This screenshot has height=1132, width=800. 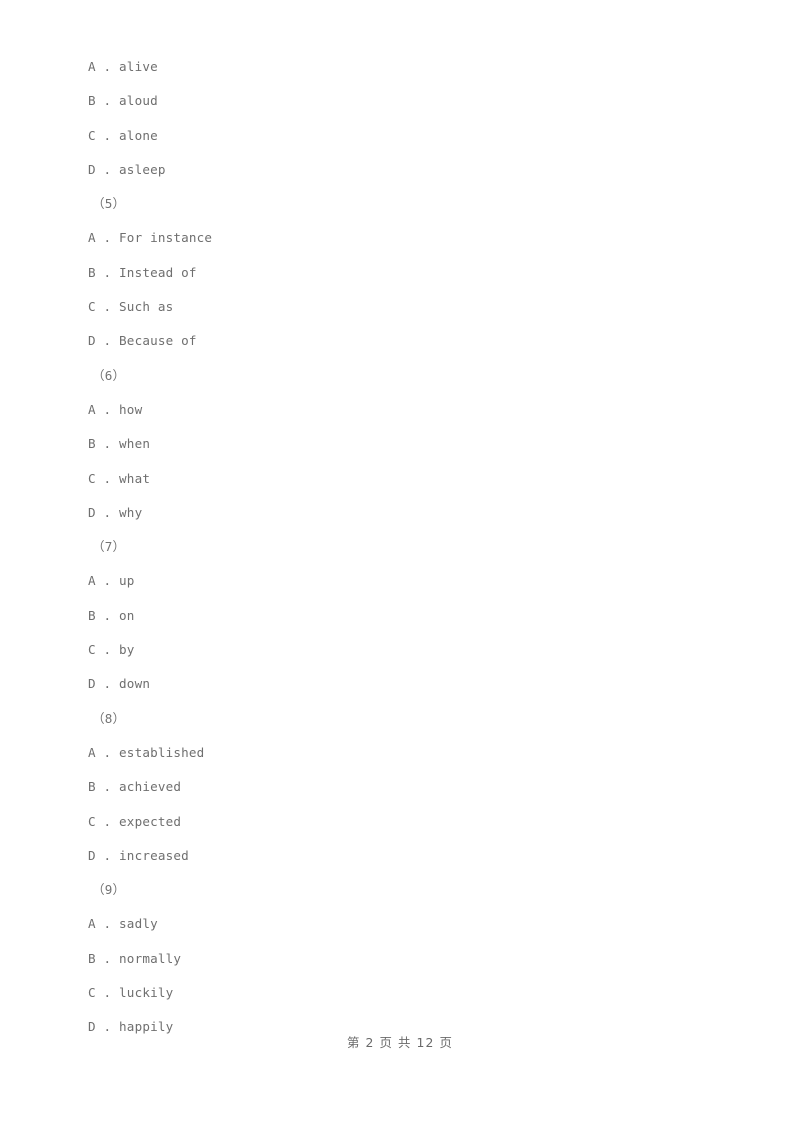 I want to click on answer-option: D . down, so click(x=119, y=684).